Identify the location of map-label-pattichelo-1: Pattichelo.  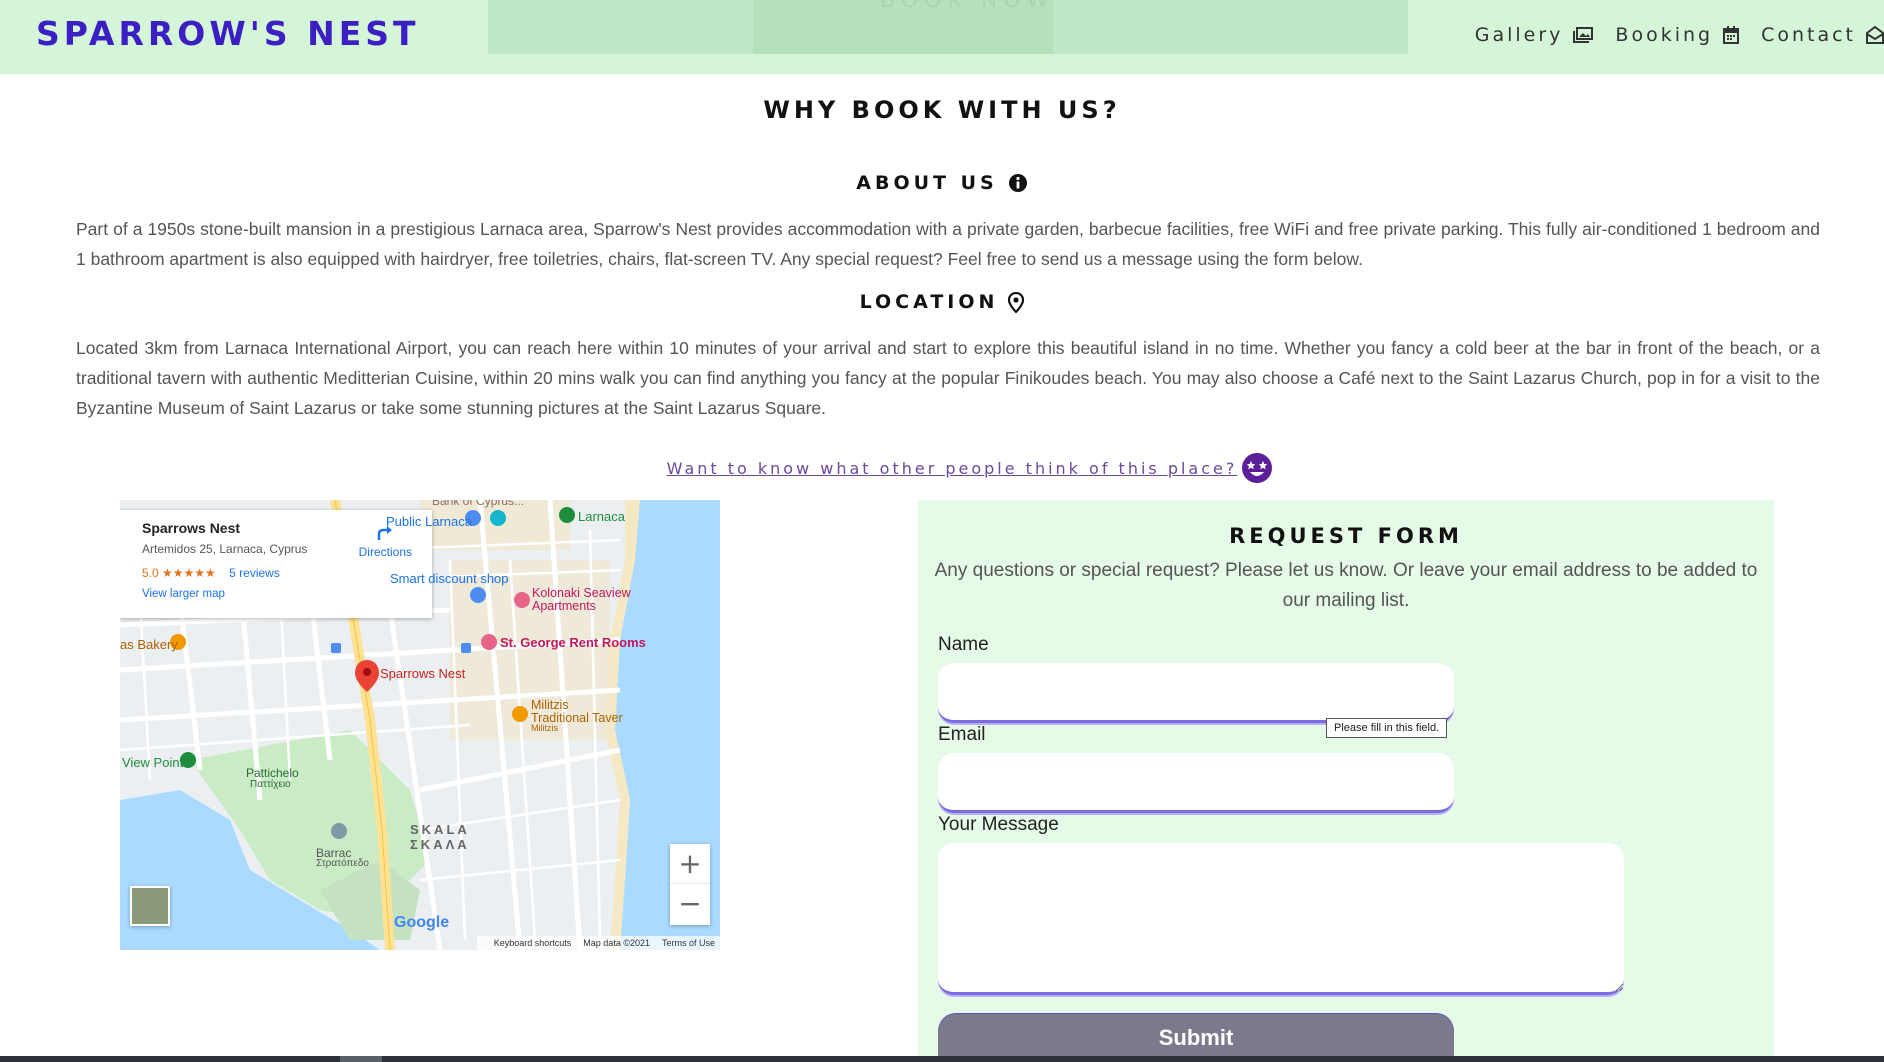
(272, 773).